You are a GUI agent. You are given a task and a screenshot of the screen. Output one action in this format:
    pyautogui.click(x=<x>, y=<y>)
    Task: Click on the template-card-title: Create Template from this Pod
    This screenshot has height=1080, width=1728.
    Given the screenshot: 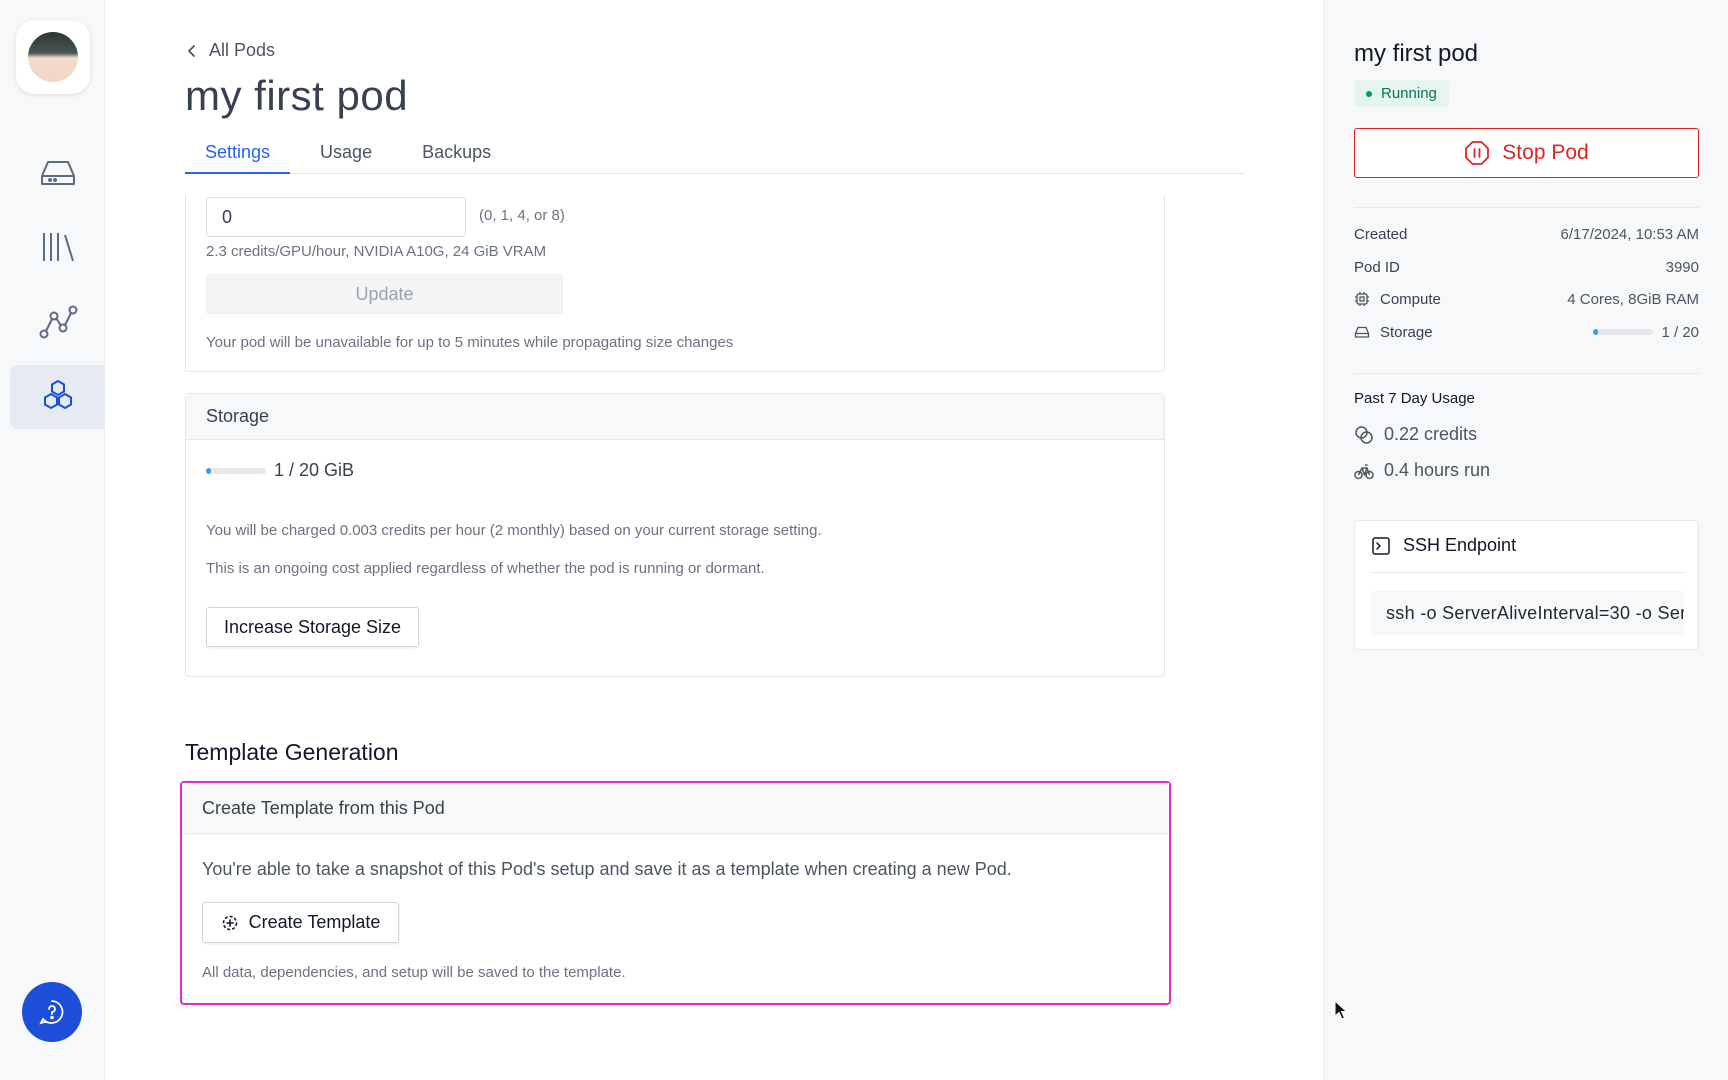 What is the action you would take?
    pyautogui.click(x=323, y=807)
    